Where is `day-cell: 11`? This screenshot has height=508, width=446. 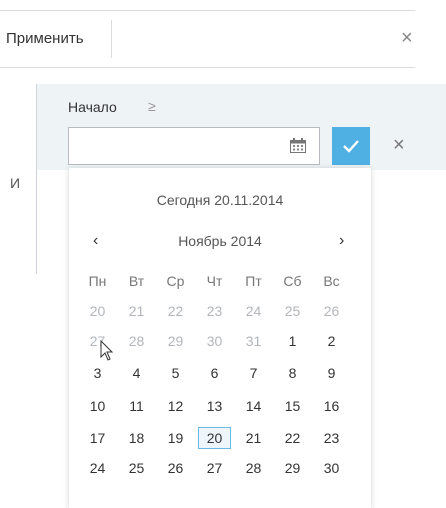
day-cell: 11 is located at coordinates (136, 406).